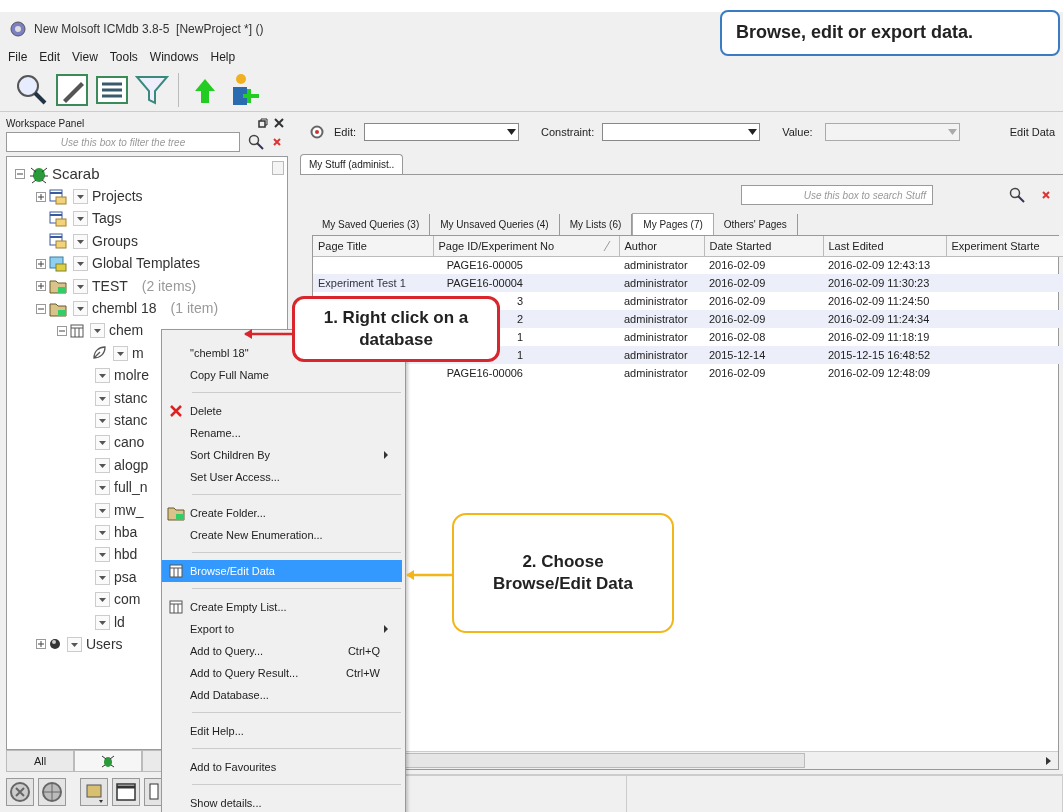  Describe the element at coordinates (661, 246) in the screenshot. I see `column-header: Author` at that location.